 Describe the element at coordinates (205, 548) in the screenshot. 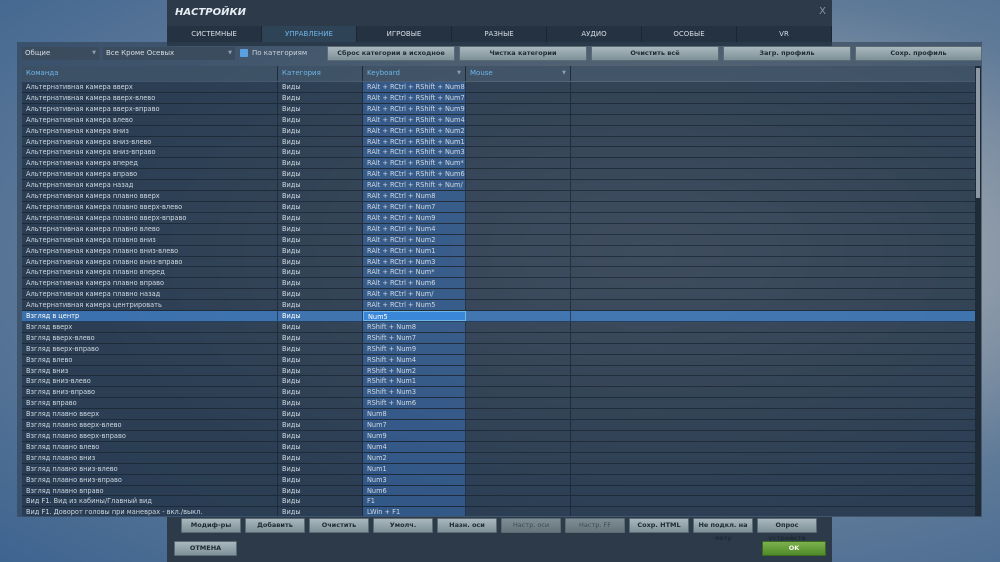

I see `cancel-button: ОТМЕНА` at that location.